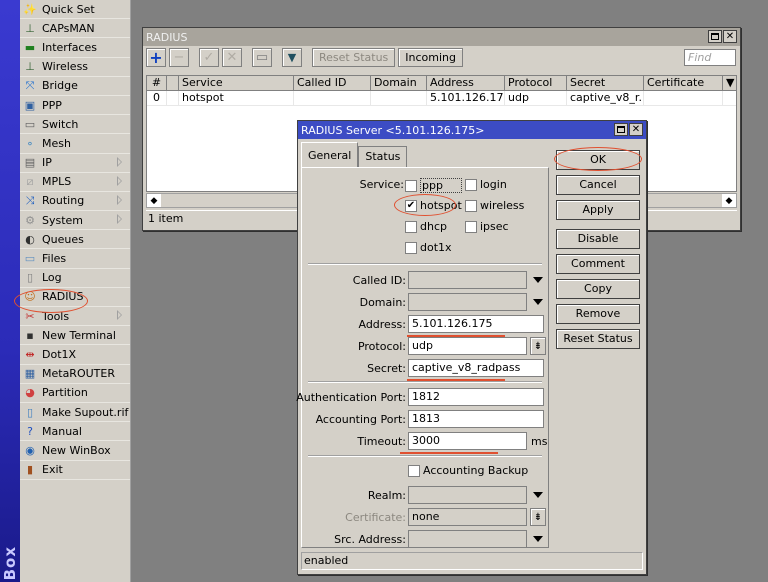 This screenshot has height=582, width=768. I want to click on wireless-checkbox, so click(471, 205).